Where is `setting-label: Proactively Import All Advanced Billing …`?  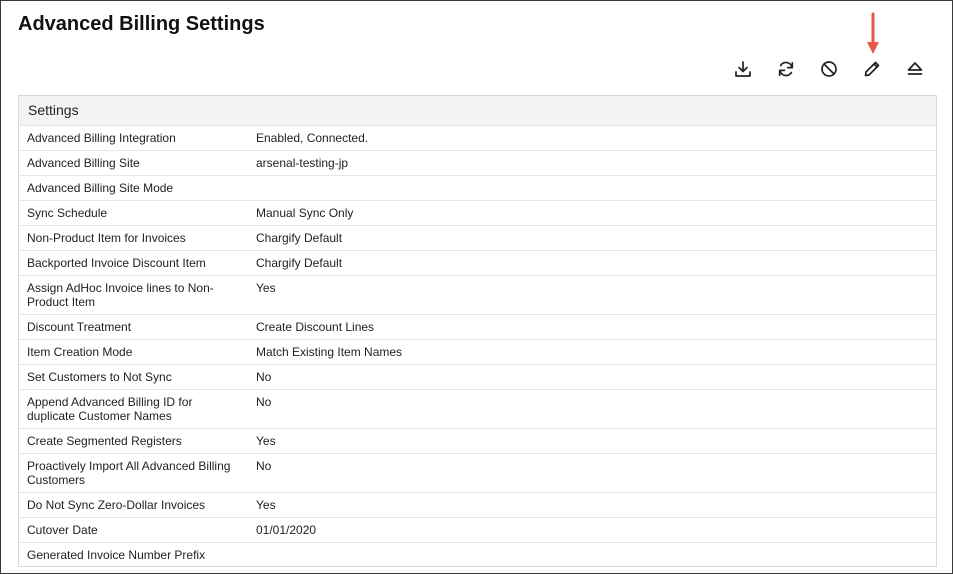 setting-label: Proactively Import All Advanced Billing … is located at coordinates (129, 473).